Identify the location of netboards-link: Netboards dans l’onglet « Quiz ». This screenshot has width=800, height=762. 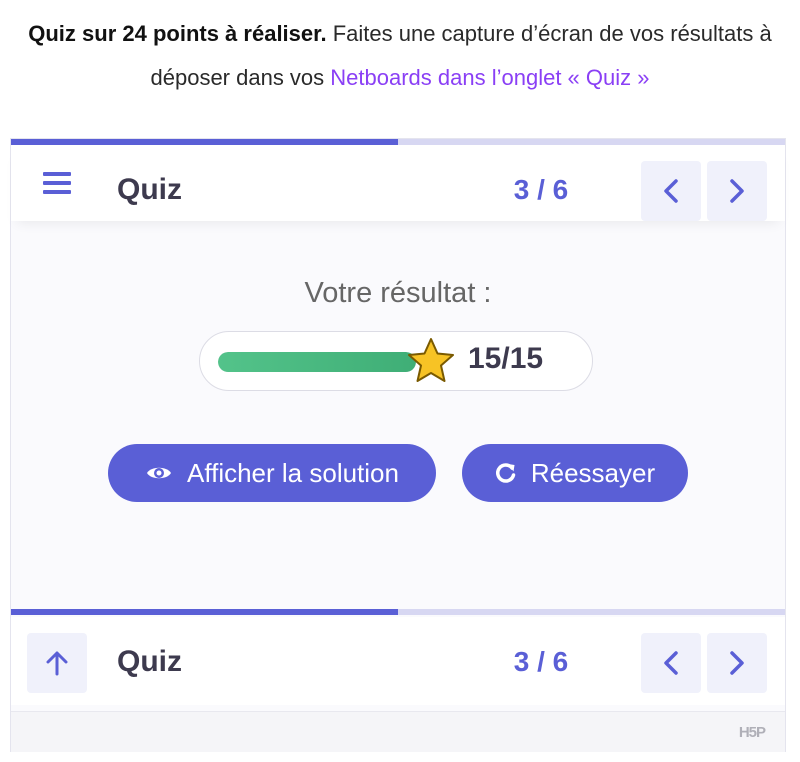
(489, 77).